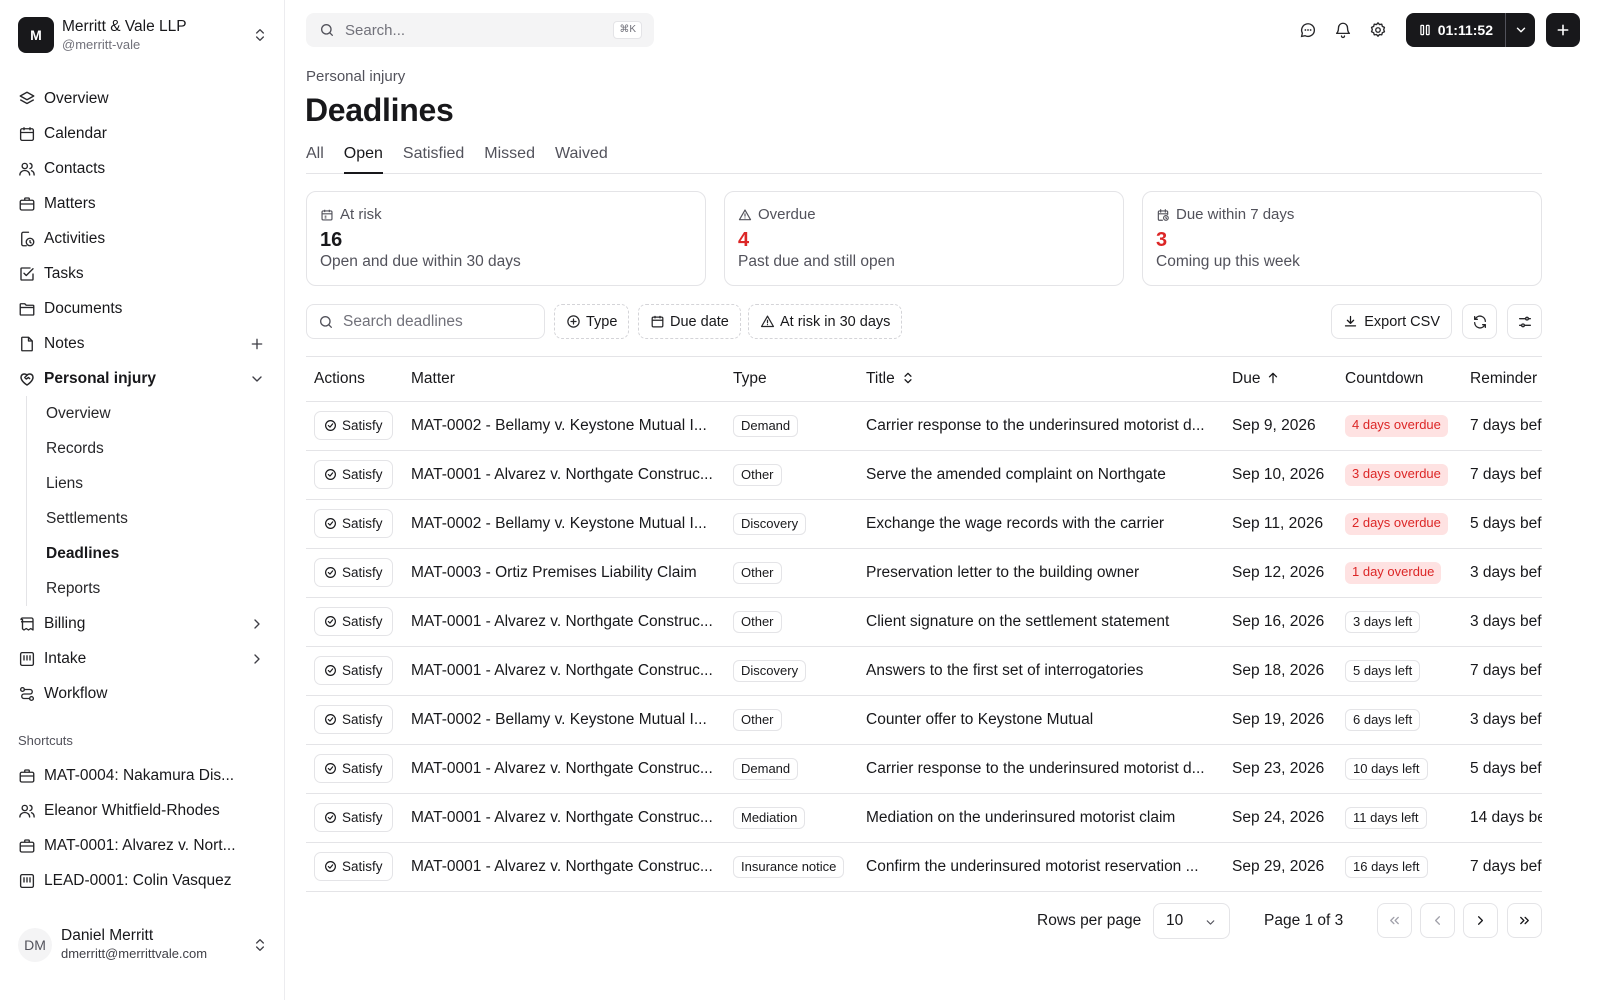 The width and height of the screenshot is (1600, 1000). I want to click on tab-missed: Missed, so click(509, 157).